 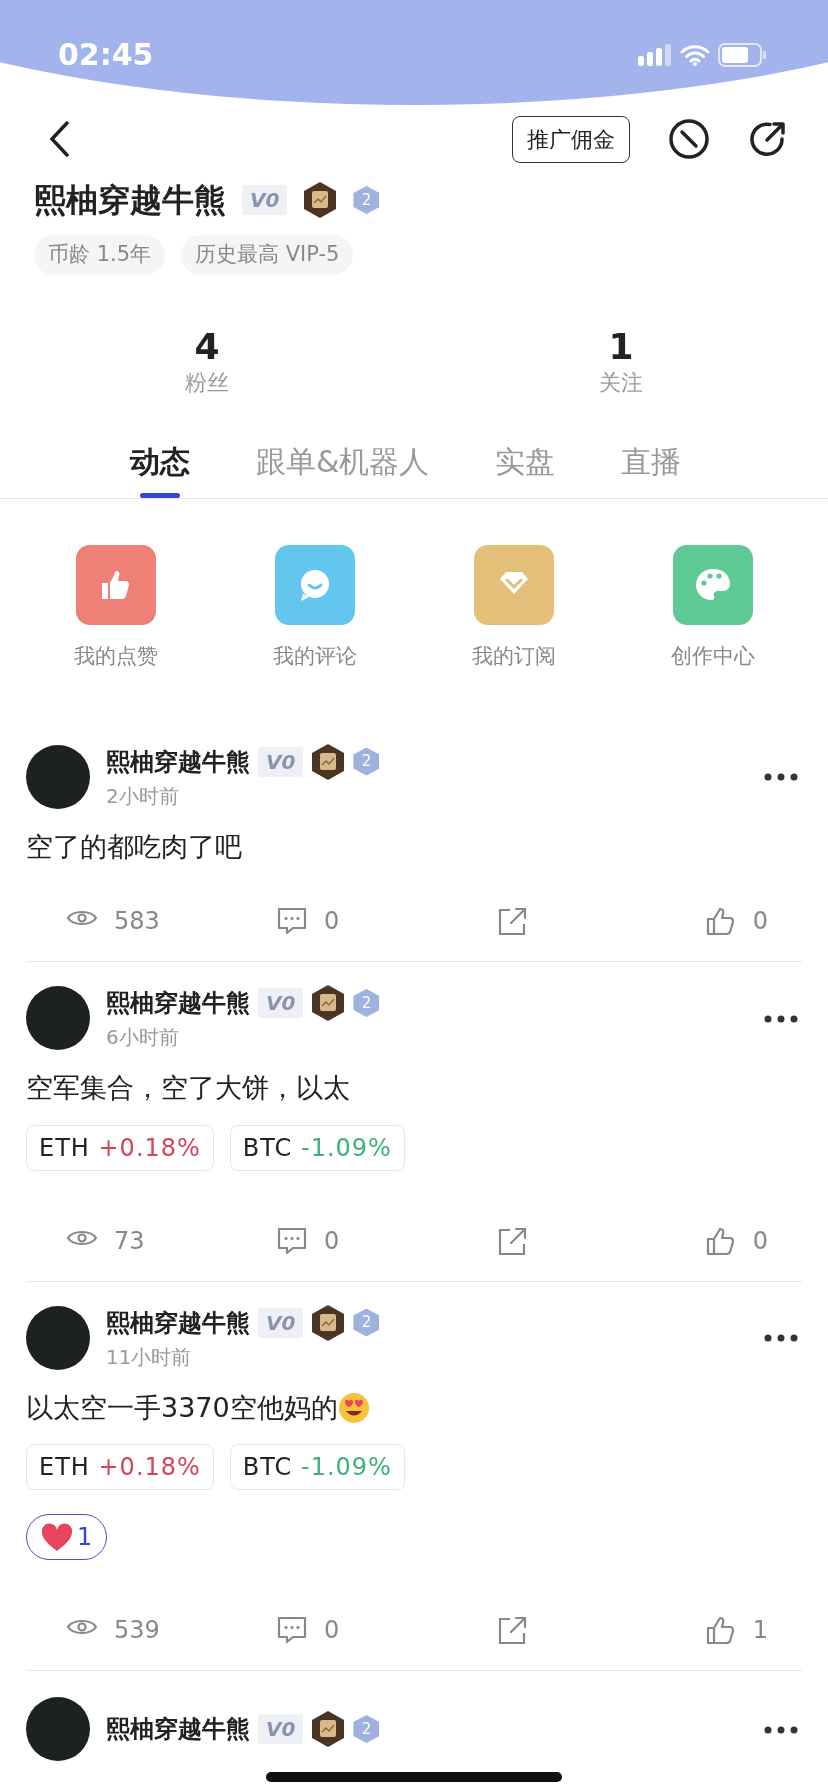 I want to click on stat-count: 73, so click(x=129, y=1241).